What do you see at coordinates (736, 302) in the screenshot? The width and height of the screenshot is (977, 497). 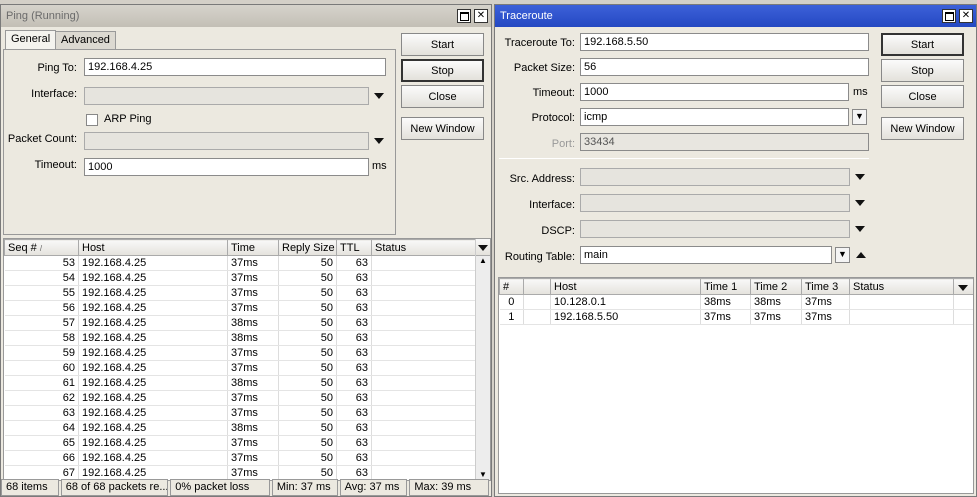 I see `table-row: 0 10.128.0.1 38ms 38ms 37ms` at bounding box center [736, 302].